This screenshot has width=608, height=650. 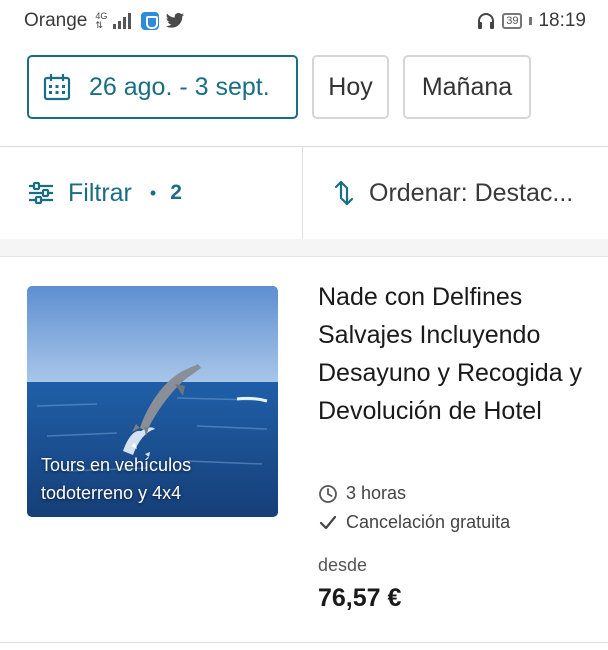 I want to click on status-right: 39 18:19, so click(x=531, y=21).